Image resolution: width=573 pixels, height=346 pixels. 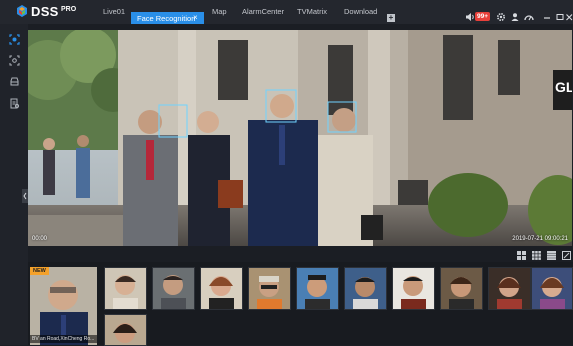 I want to click on shop-sign-text: GL, so click(x=563, y=87).